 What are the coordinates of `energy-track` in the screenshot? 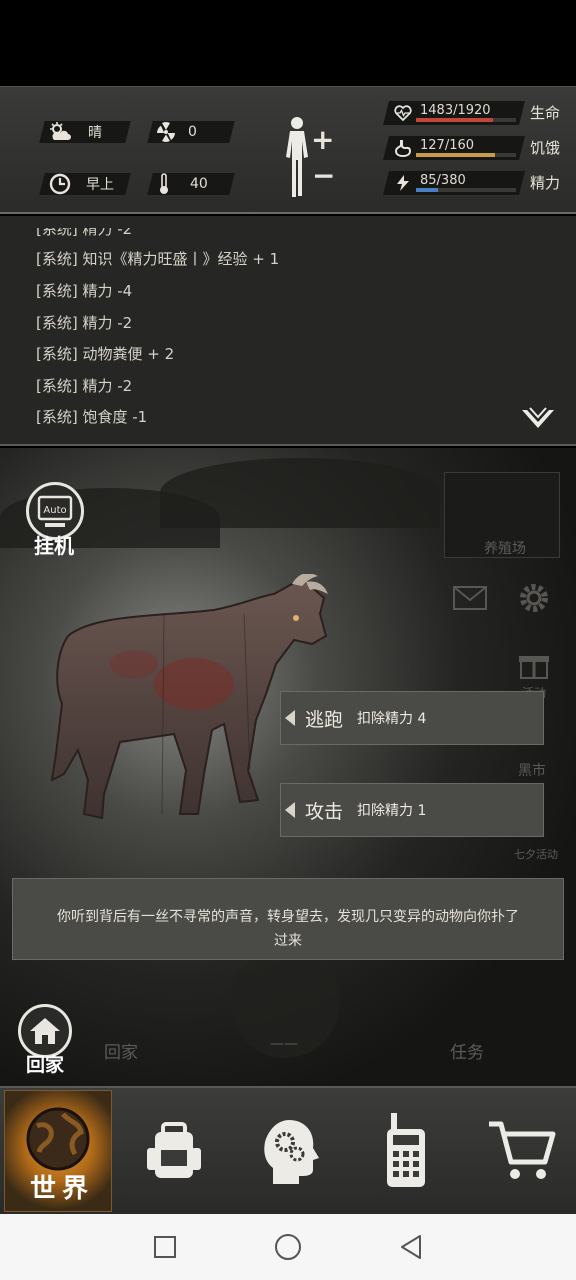 It's located at (466, 190).